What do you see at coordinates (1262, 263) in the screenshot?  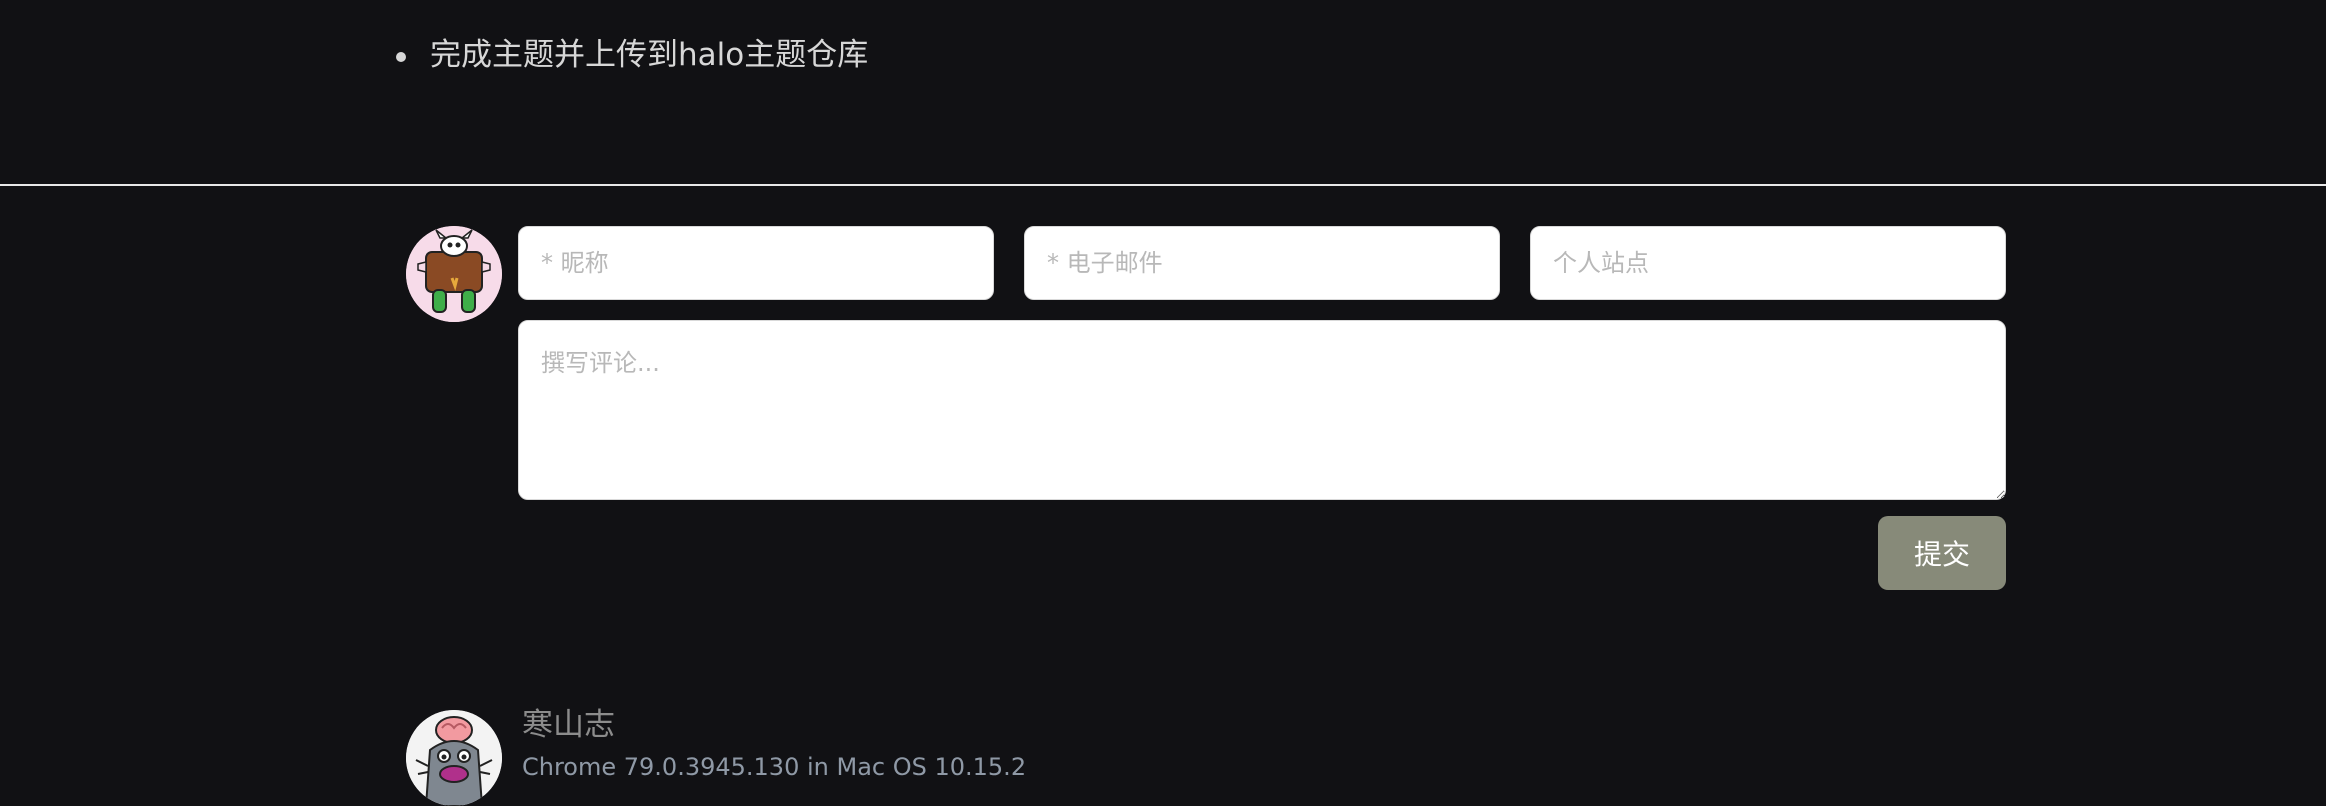 I see `email-input` at bounding box center [1262, 263].